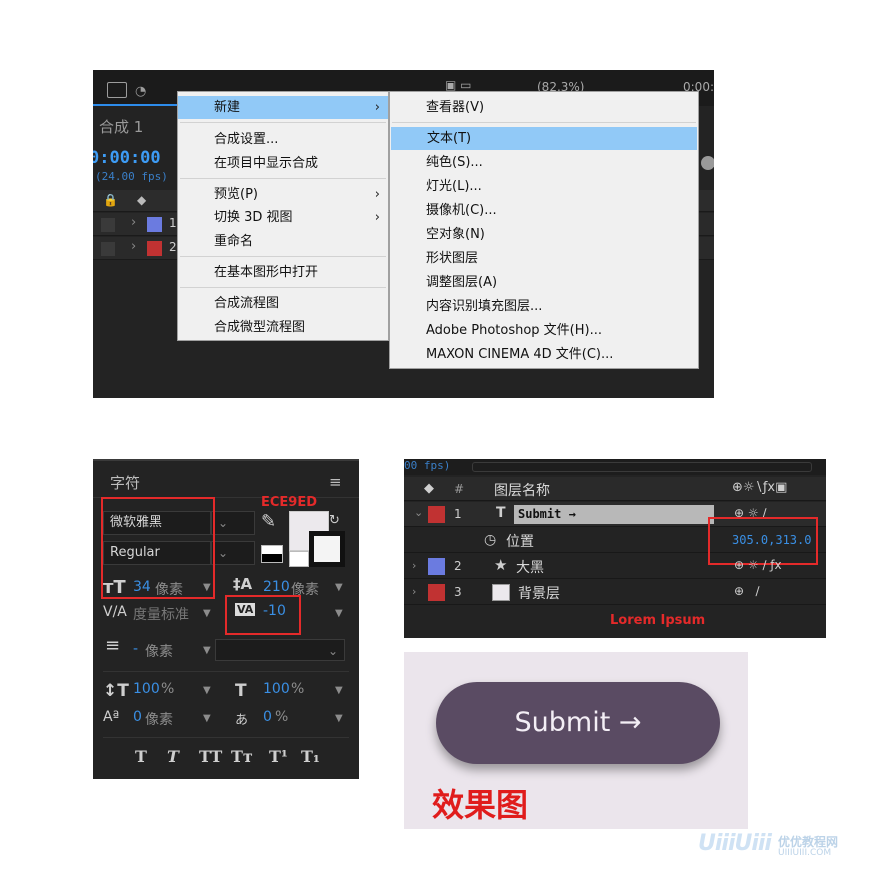 The image size is (870, 870). I want to click on solid-layer-icon, so click(501, 592).